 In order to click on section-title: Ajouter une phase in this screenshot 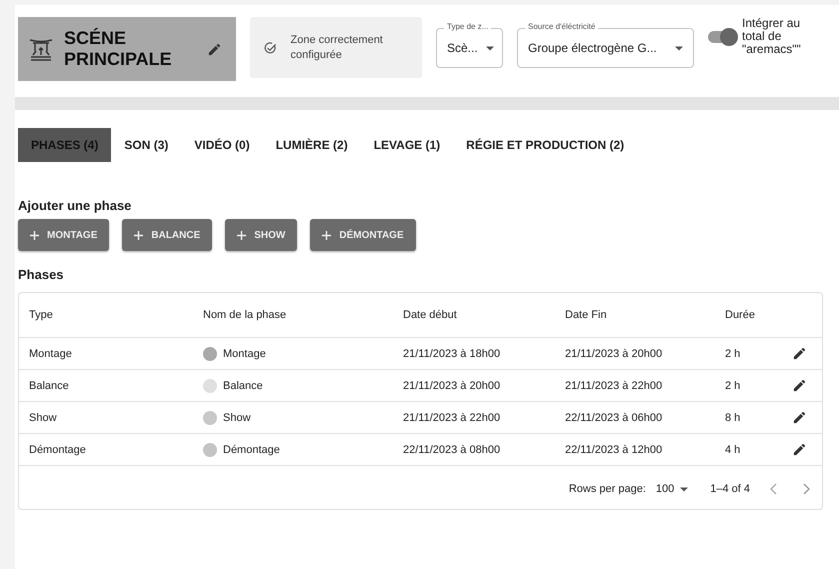, I will do `click(75, 205)`.